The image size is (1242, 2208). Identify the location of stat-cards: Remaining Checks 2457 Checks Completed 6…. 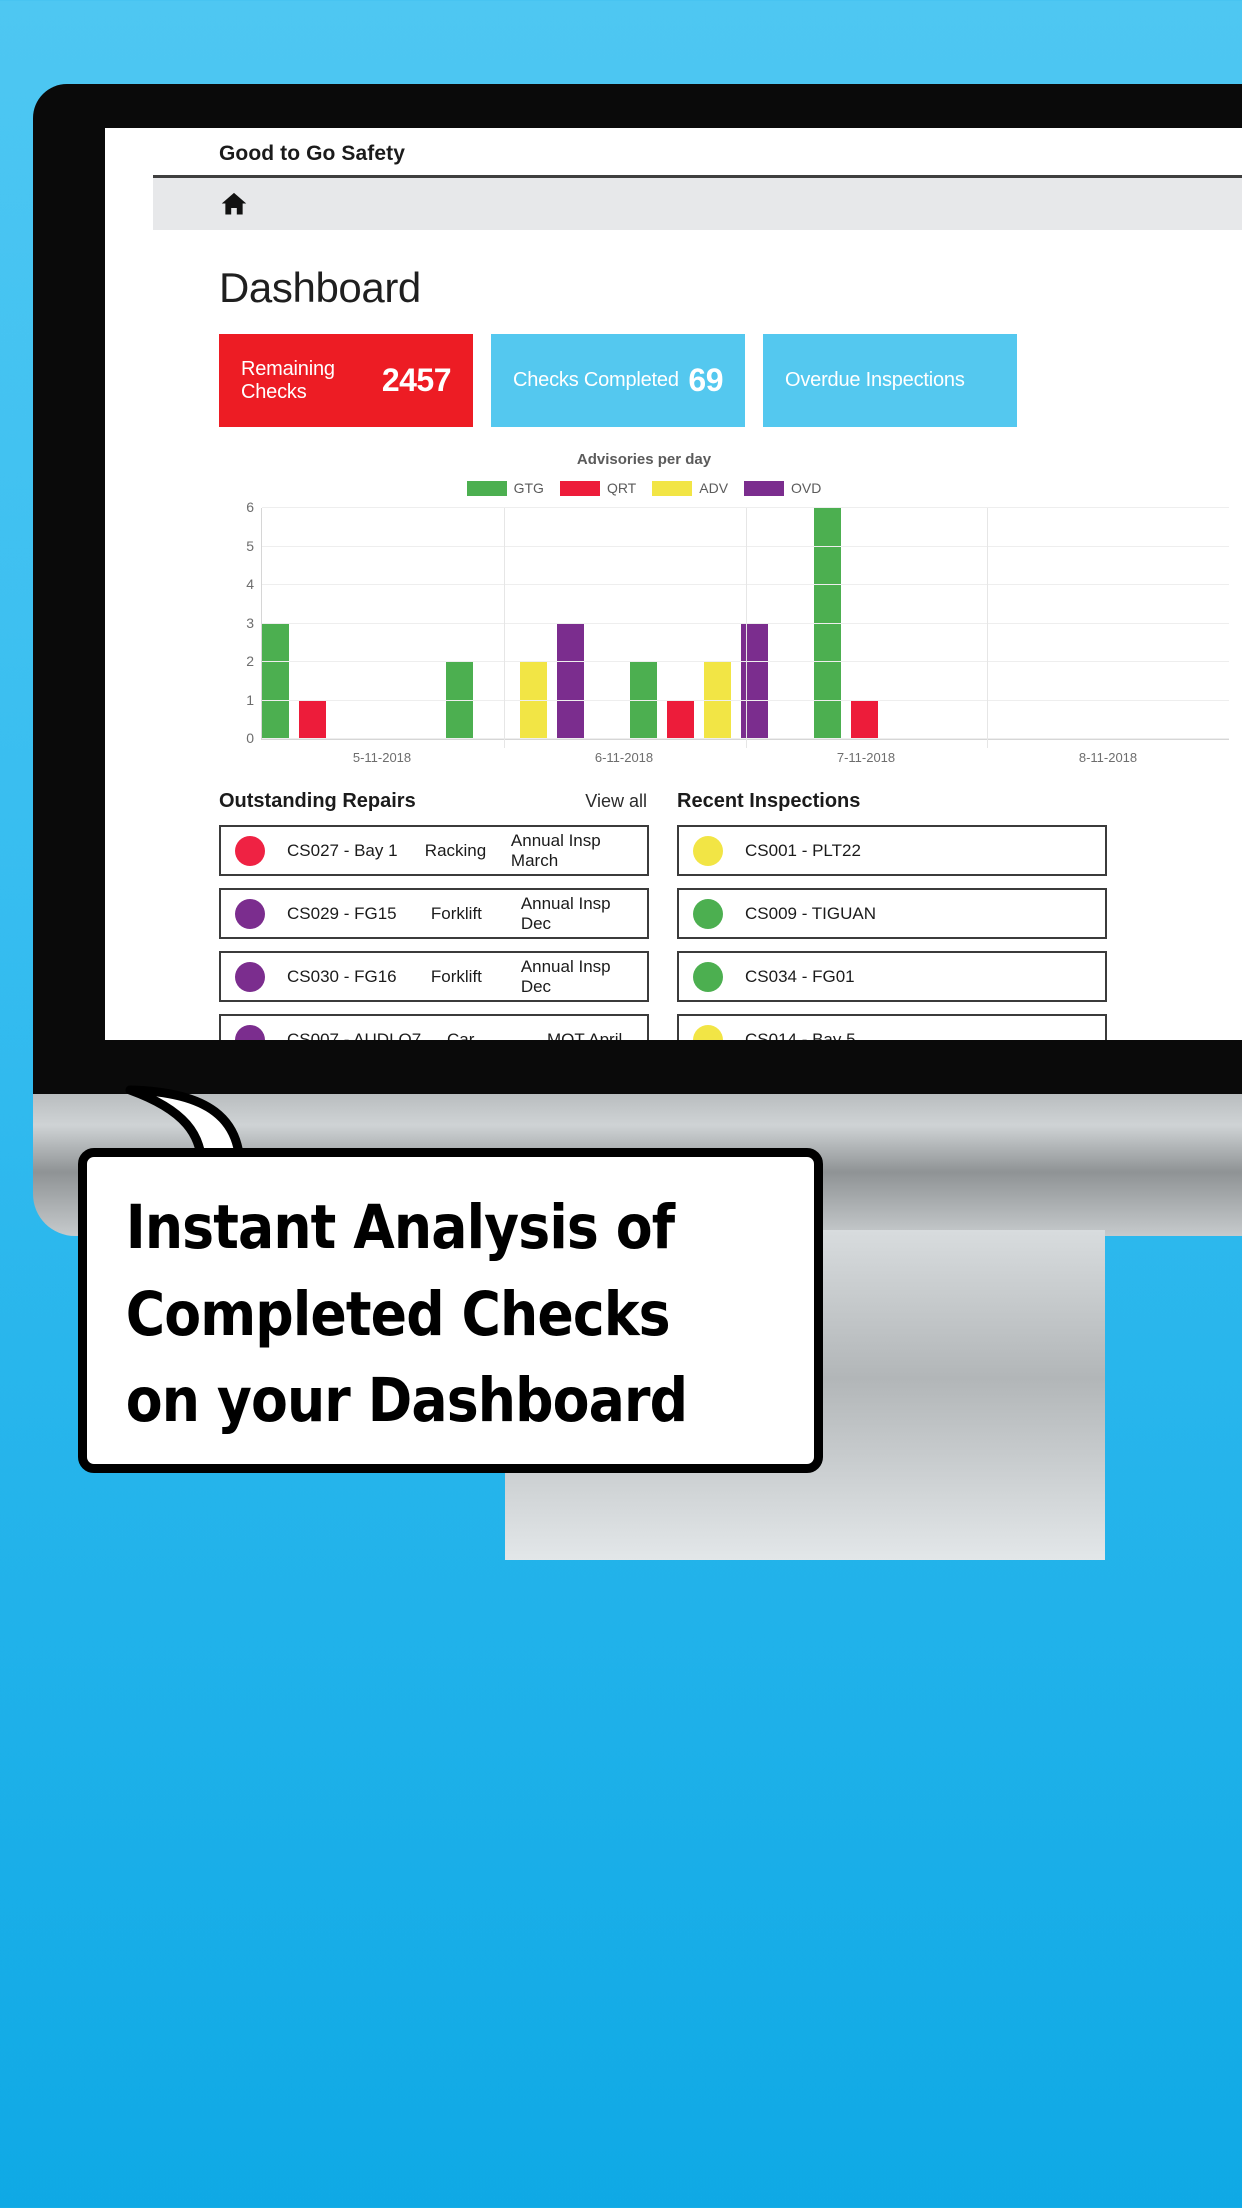
(730, 380).